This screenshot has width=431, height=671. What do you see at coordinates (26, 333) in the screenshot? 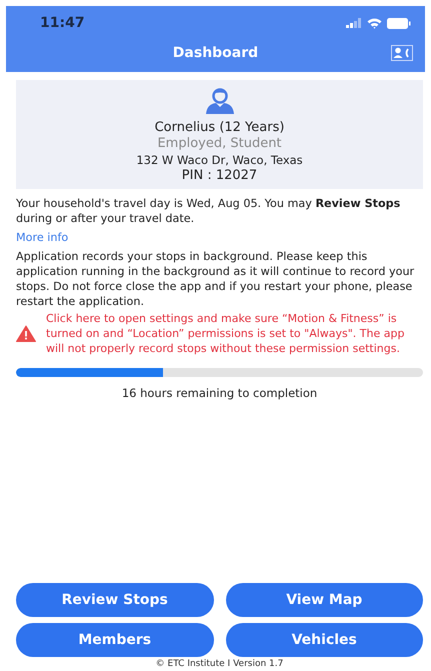
I see `warning-icon` at bounding box center [26, 333].